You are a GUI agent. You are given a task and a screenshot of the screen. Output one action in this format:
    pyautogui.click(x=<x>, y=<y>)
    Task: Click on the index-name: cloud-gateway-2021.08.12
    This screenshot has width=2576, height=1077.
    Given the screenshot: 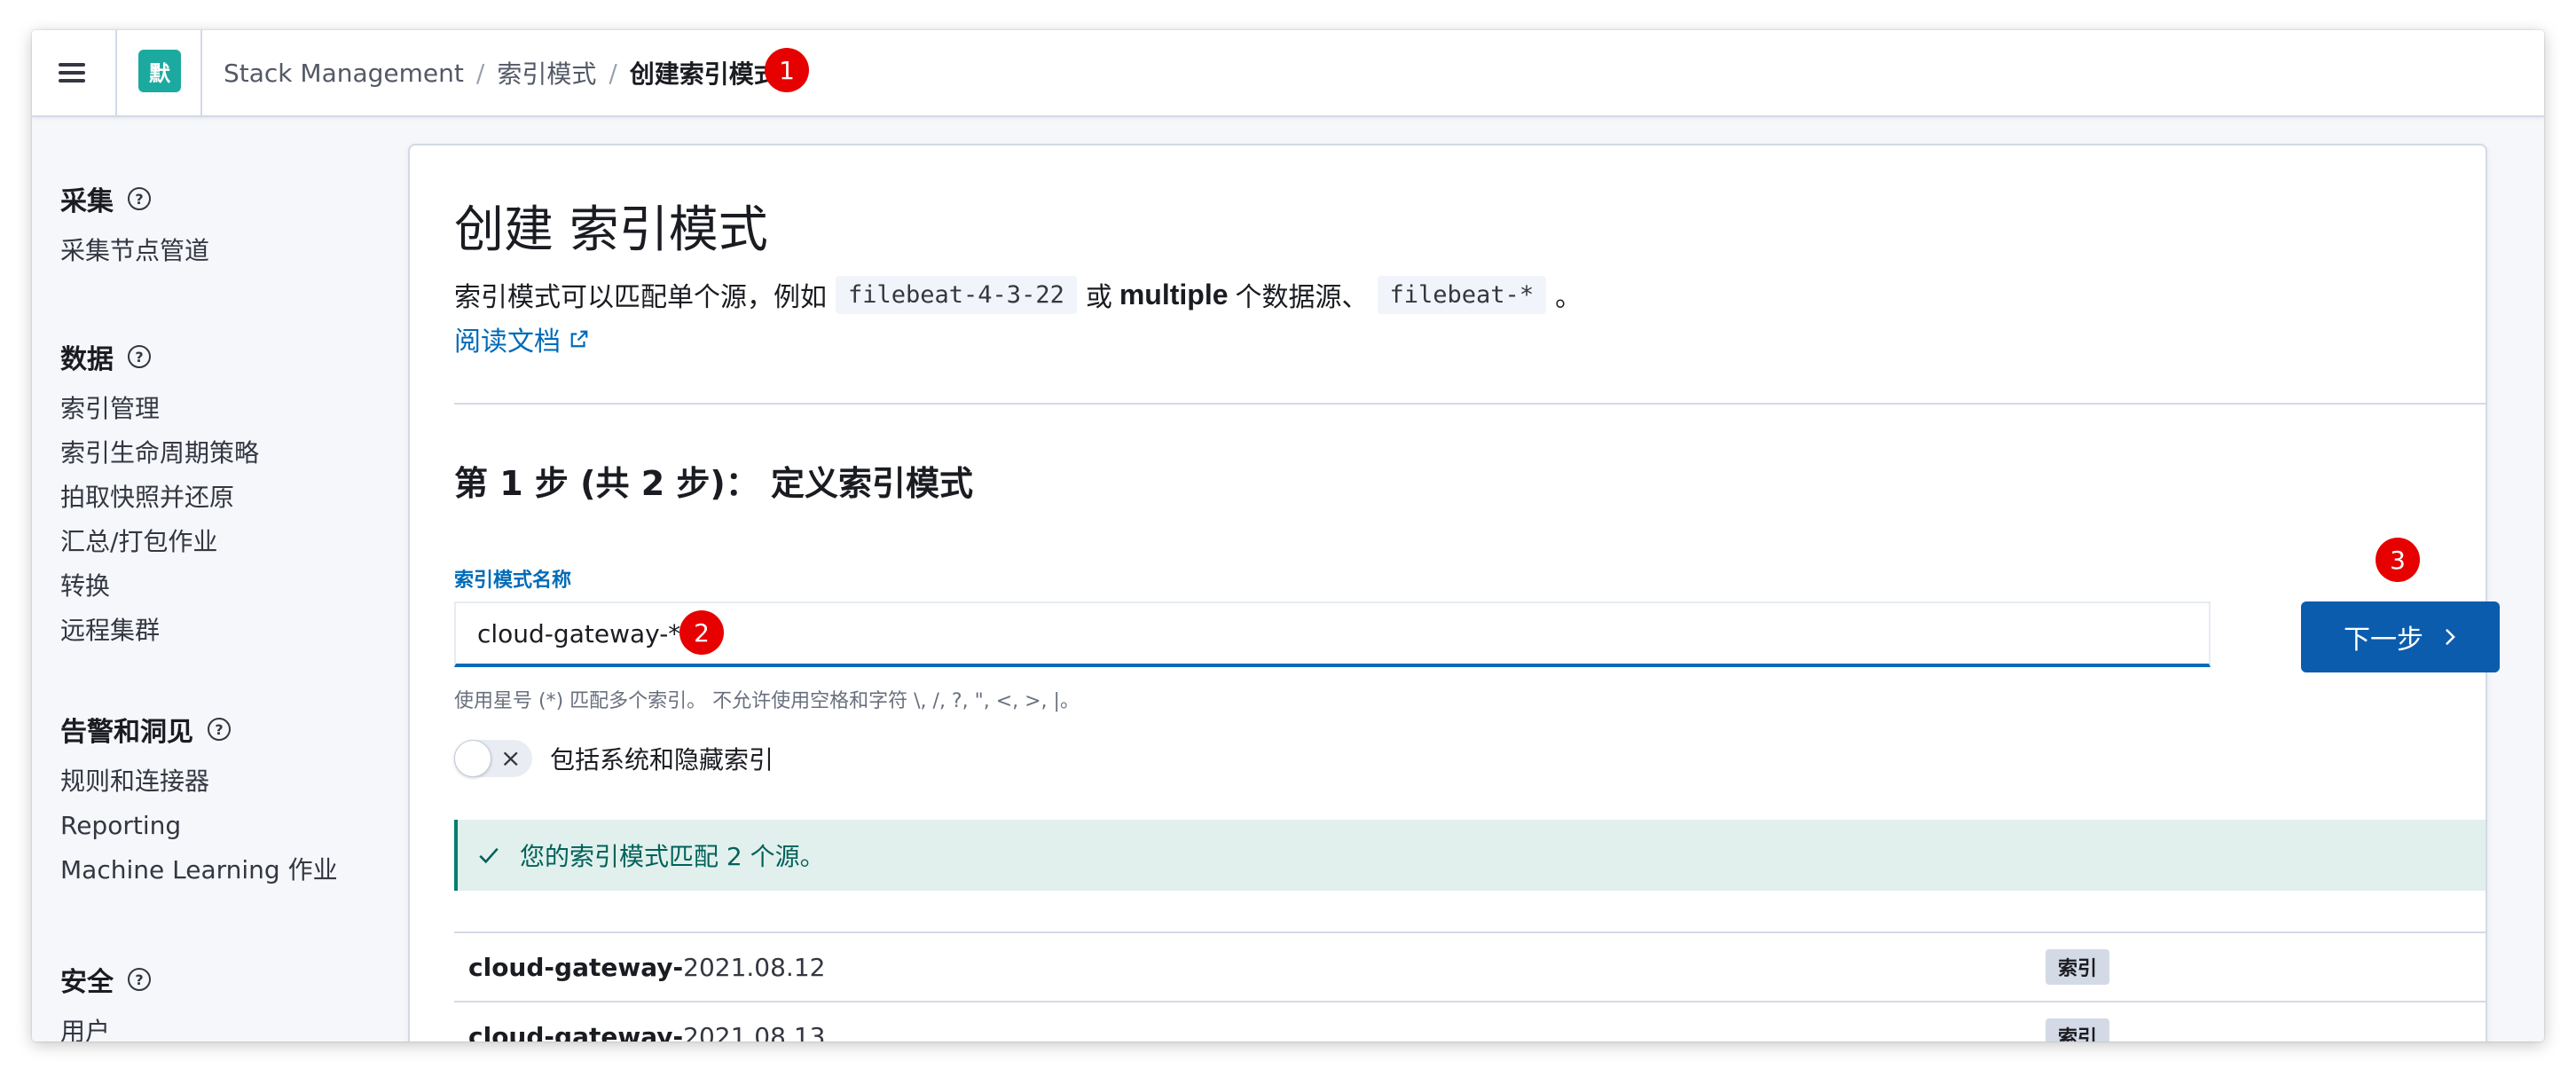 What is the action you would take?
    pyautogui.click(x=646, y=967)
    